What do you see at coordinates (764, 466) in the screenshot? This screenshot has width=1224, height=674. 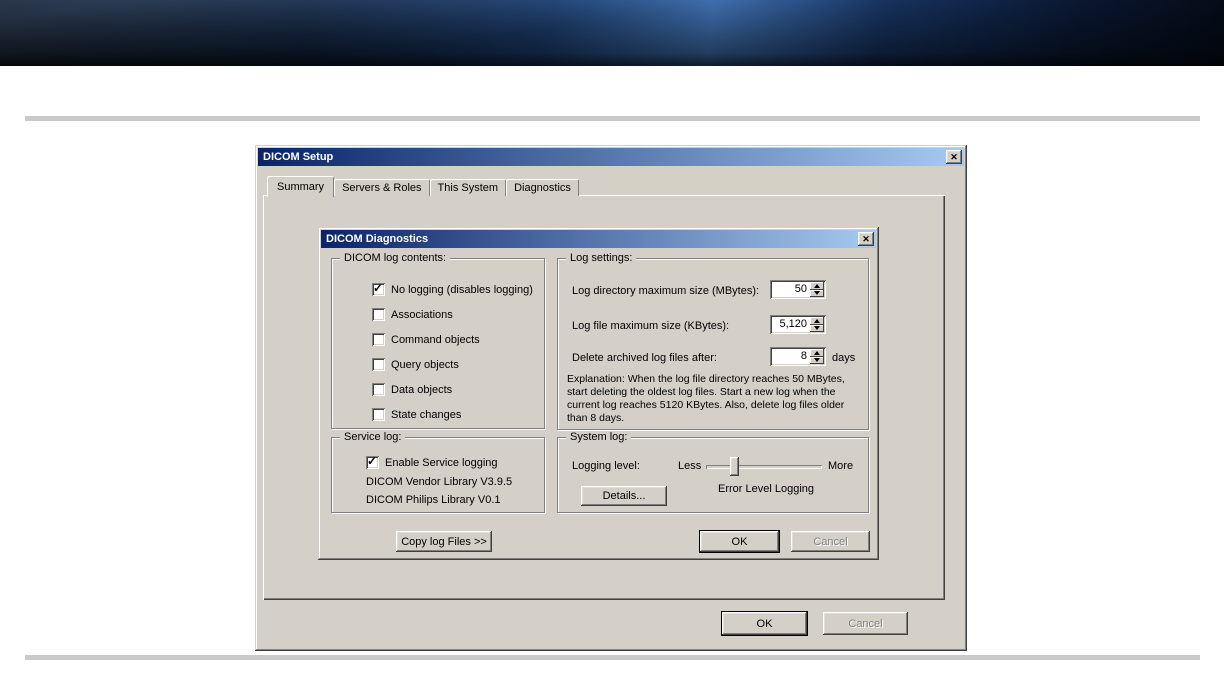 I see `logging-level-slider` at bounding box center [764, 466].